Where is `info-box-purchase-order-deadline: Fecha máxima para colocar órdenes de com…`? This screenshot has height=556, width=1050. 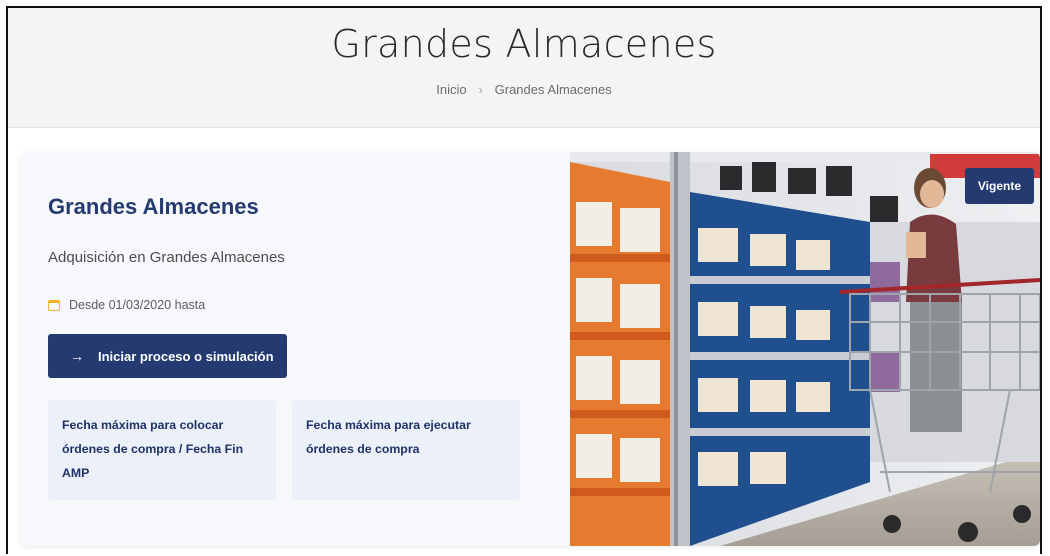 info-box-purchase-order-deadline: Fecha máxima para colocar órdenes de com… is located at coordinates (162, 450).